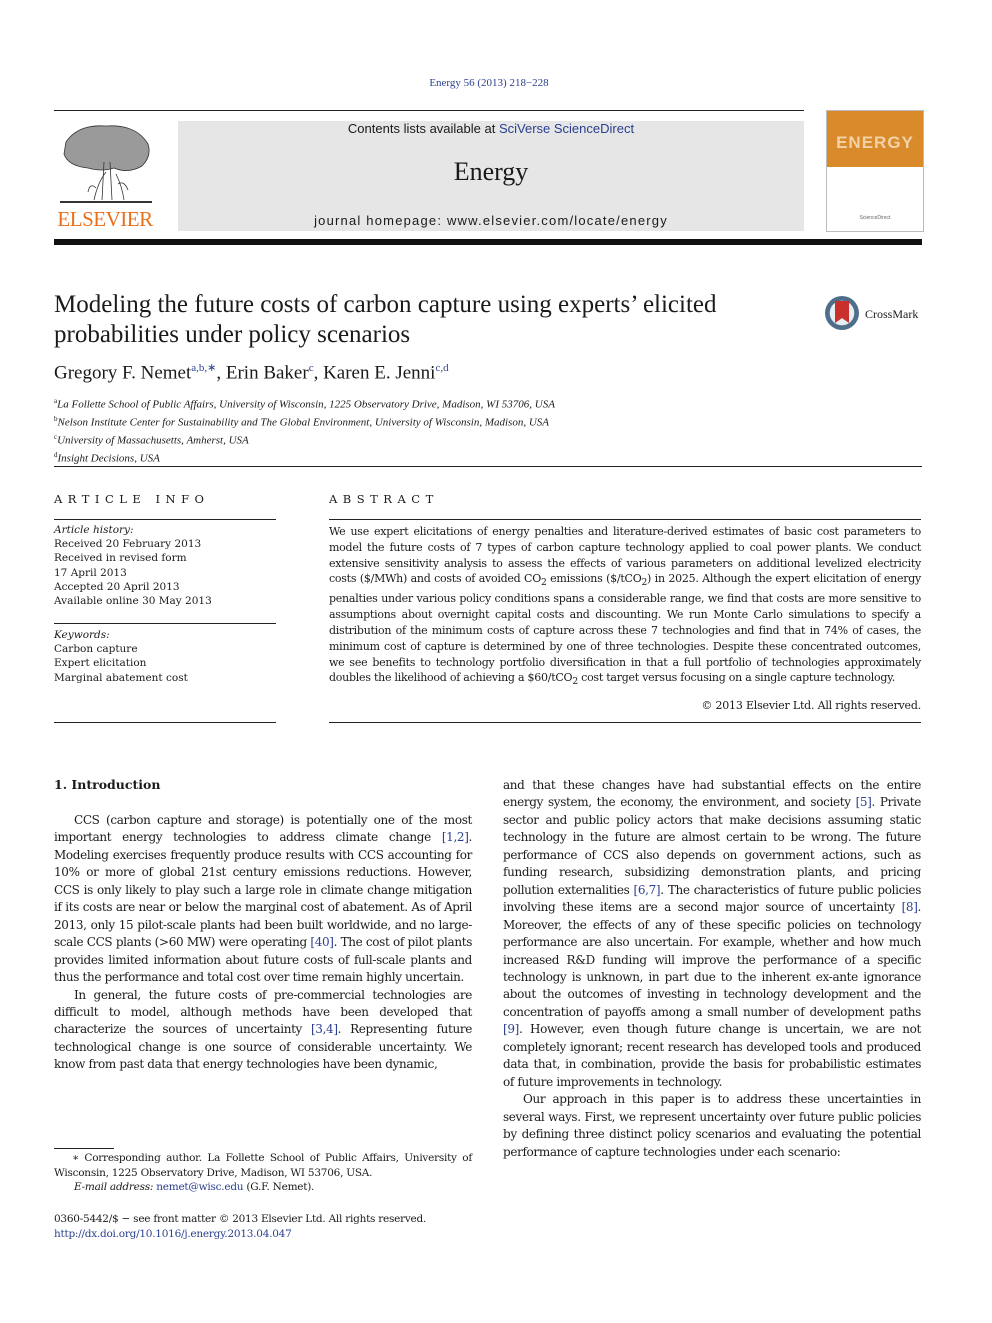  Describe the element at coordinates (96, 649) in the screenshot. I see `keyword: Carbon capture` at that location.